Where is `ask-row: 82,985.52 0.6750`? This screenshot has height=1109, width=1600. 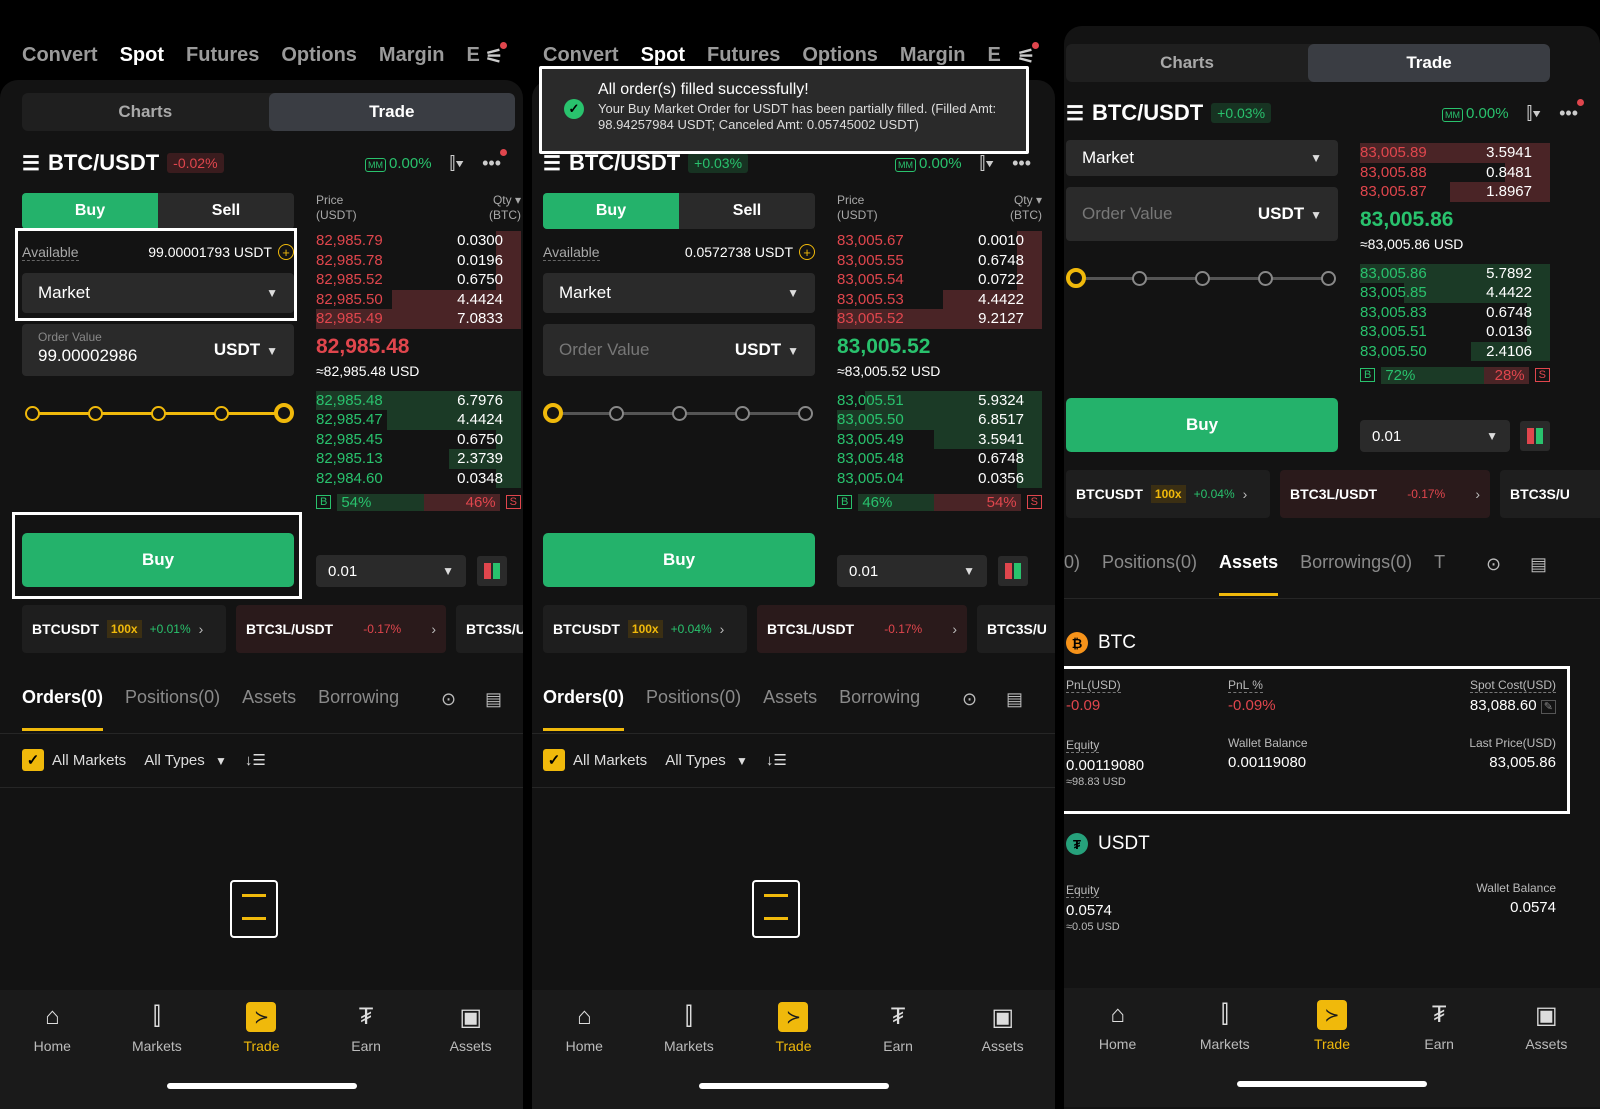
ask-row: 82,985.52 0.6750 is located at coordinates (418, 280).